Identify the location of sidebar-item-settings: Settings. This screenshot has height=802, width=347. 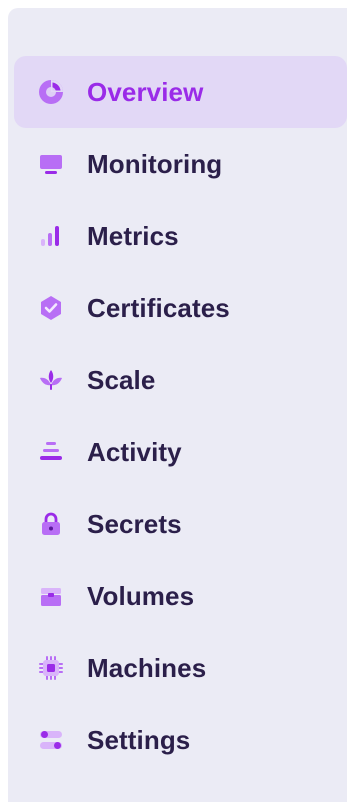
(180, 740).